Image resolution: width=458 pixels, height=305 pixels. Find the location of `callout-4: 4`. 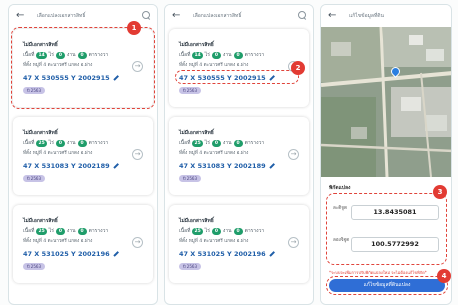

callout-4: 4 is located at coordinates (444, 276).